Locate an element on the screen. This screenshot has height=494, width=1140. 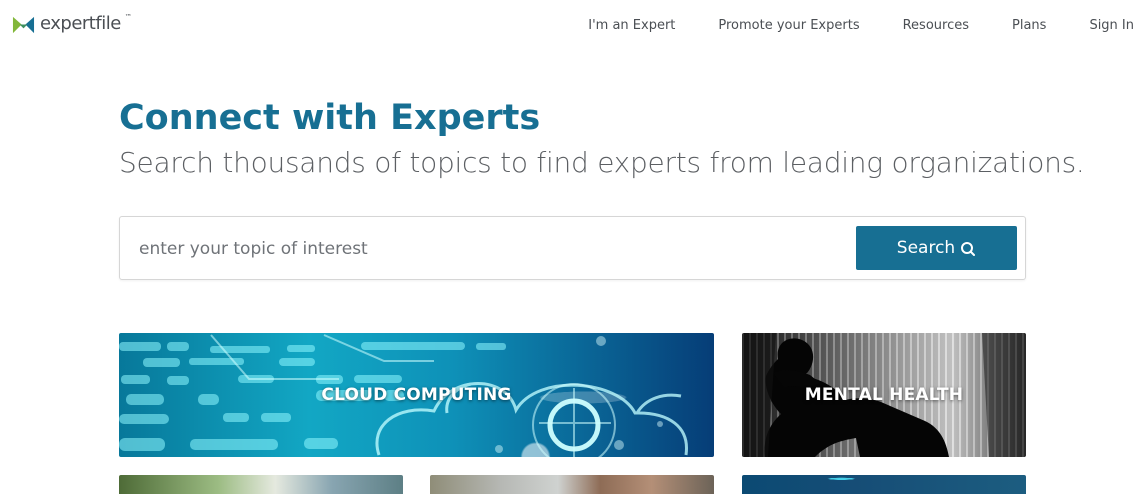
nav-link-sign-in: Sign In is located at coordinates (1111, 25).